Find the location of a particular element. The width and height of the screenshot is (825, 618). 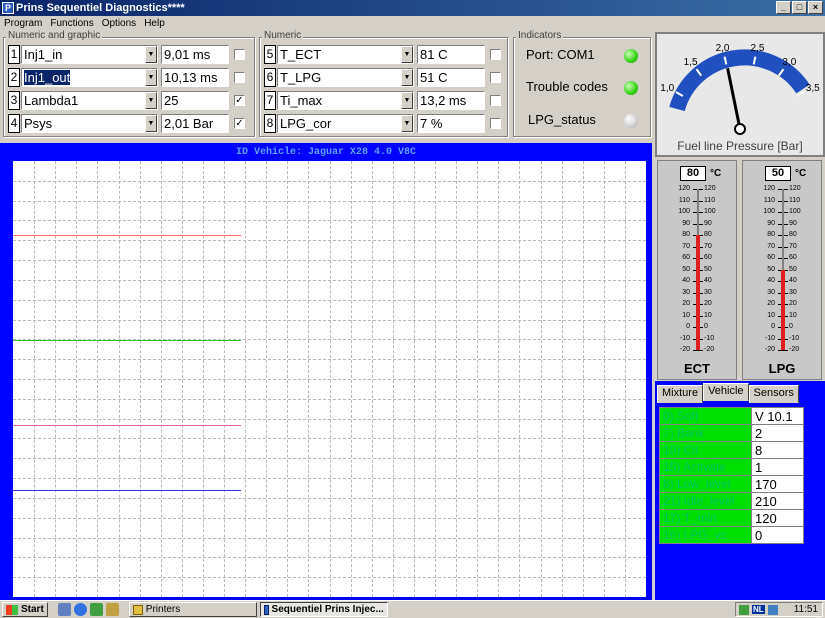

taskbar-printers: Printers is located at coordinates (192, 609).